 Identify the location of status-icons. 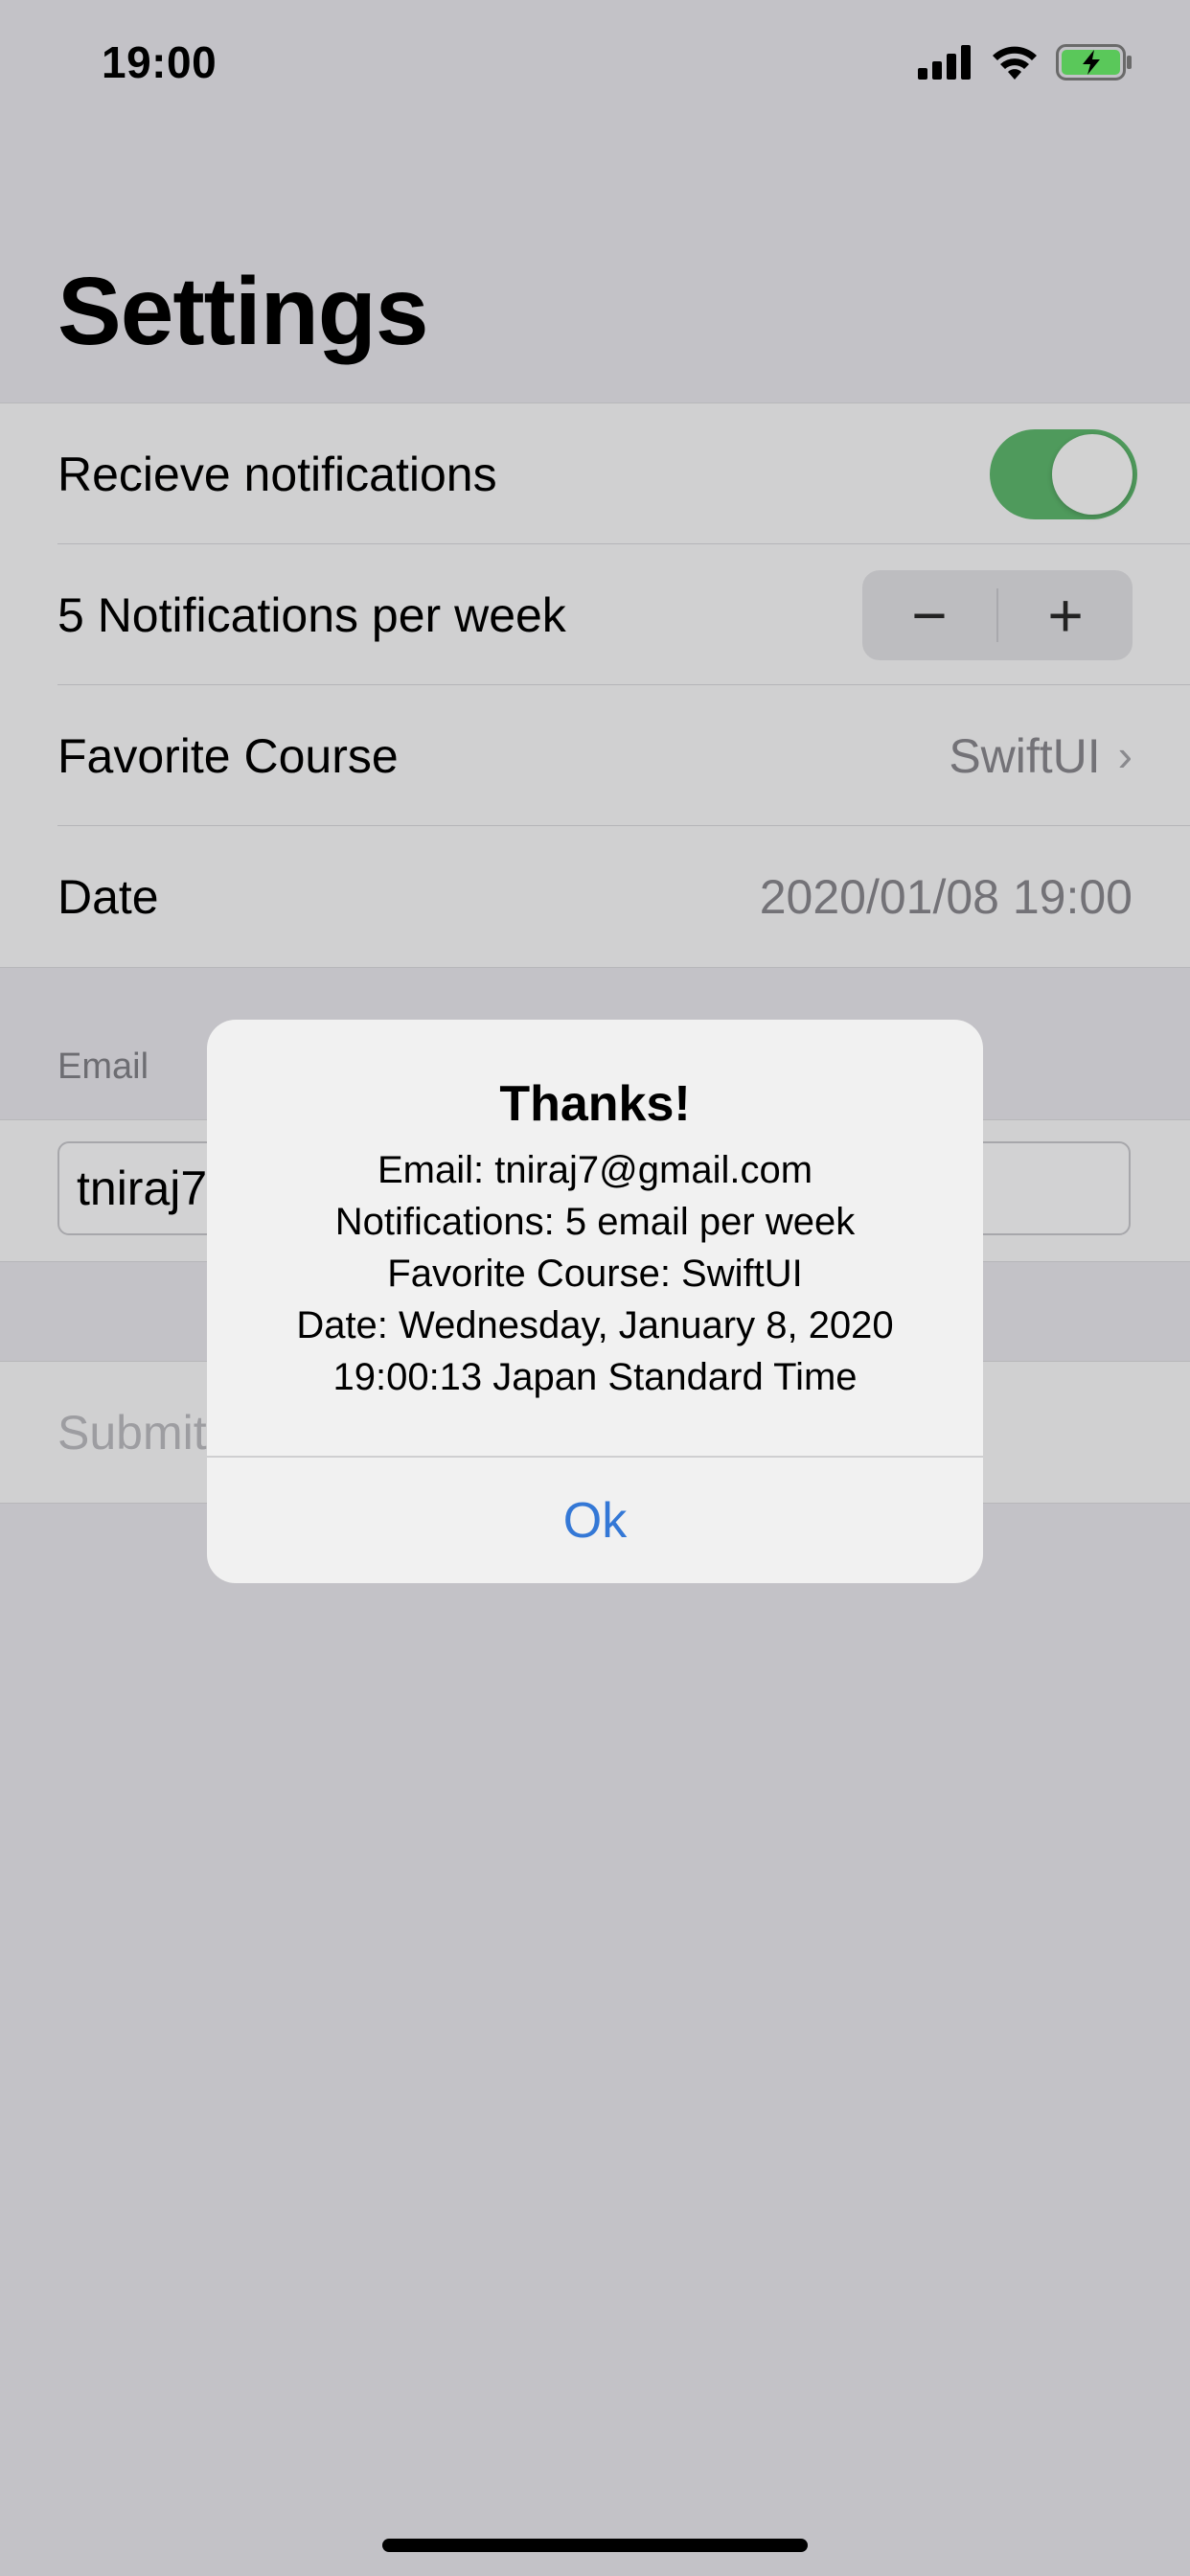
(1026, 62).